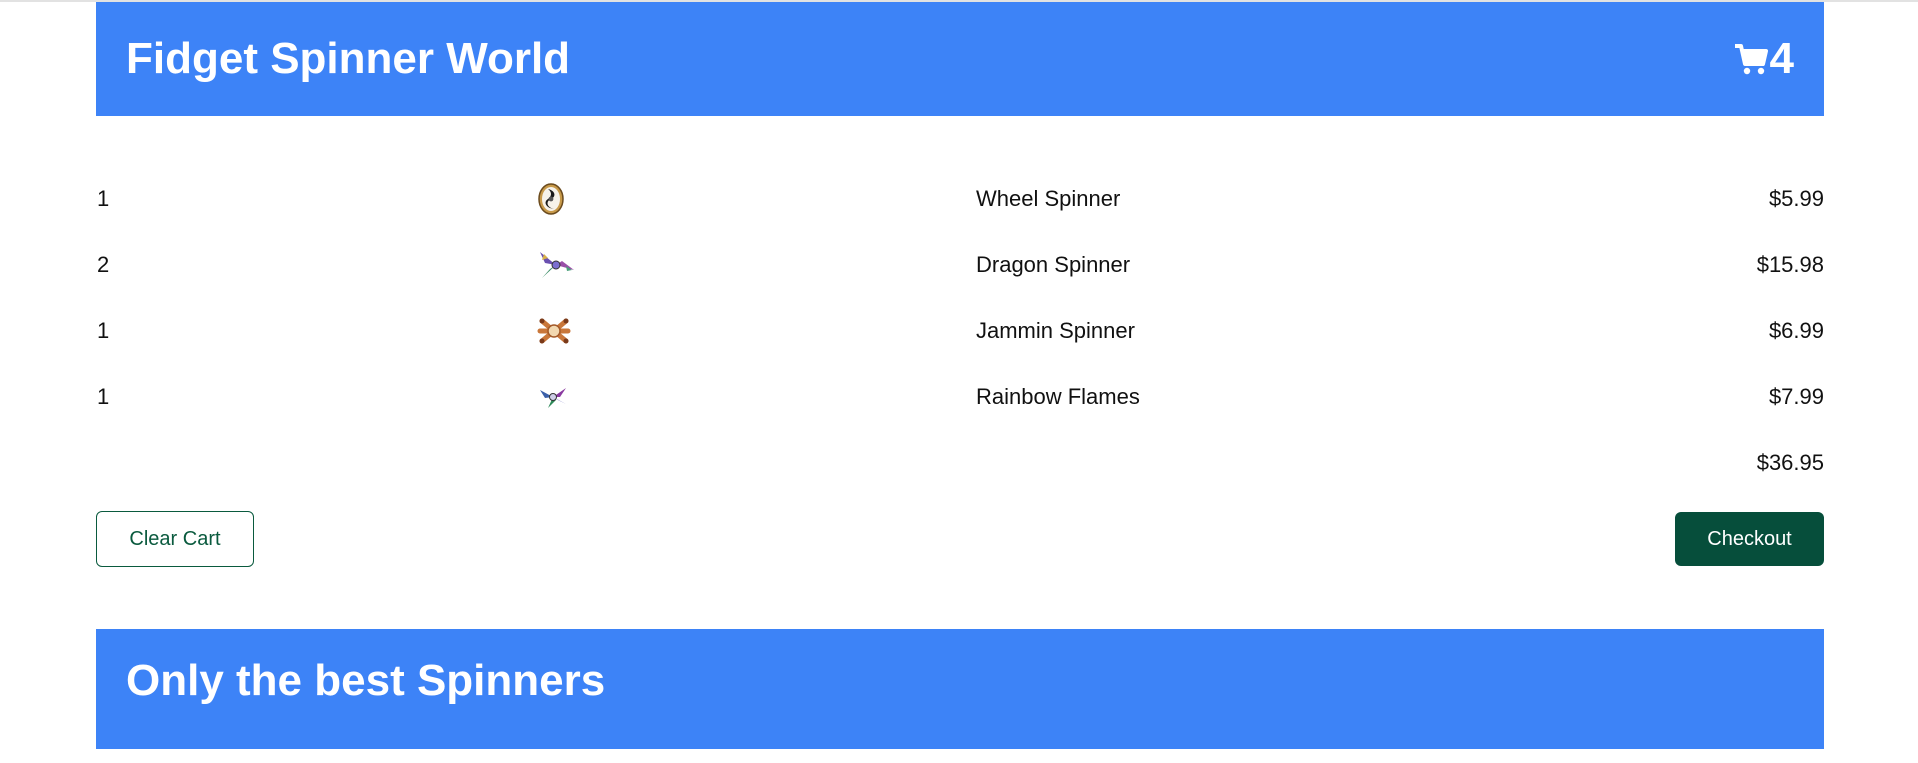 Image resolution: width=1918 pixels, height=763 pixels. What do you see at coordinates (348, 58) in the screenshot?
I see `site-title: Fidget Spinner World` at bounding box center [348, 58].